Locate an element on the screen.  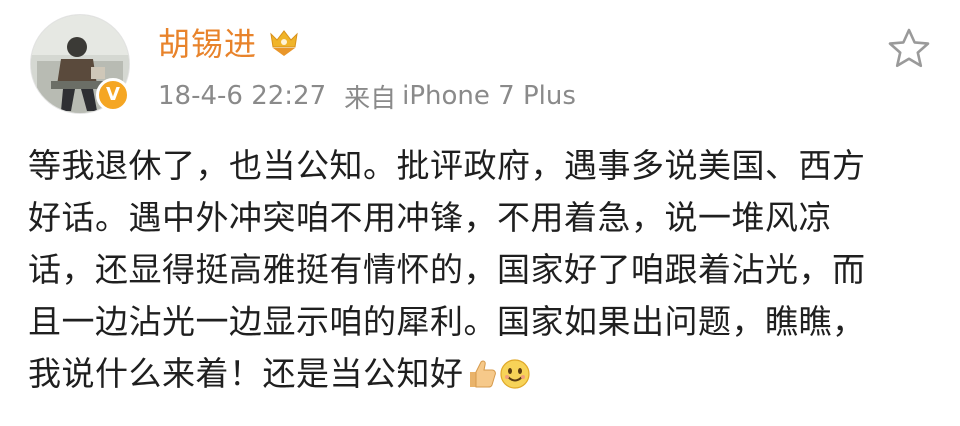
content-line-text: 我说什么来着！还是当公知好 is located at coordinates (246, 373).